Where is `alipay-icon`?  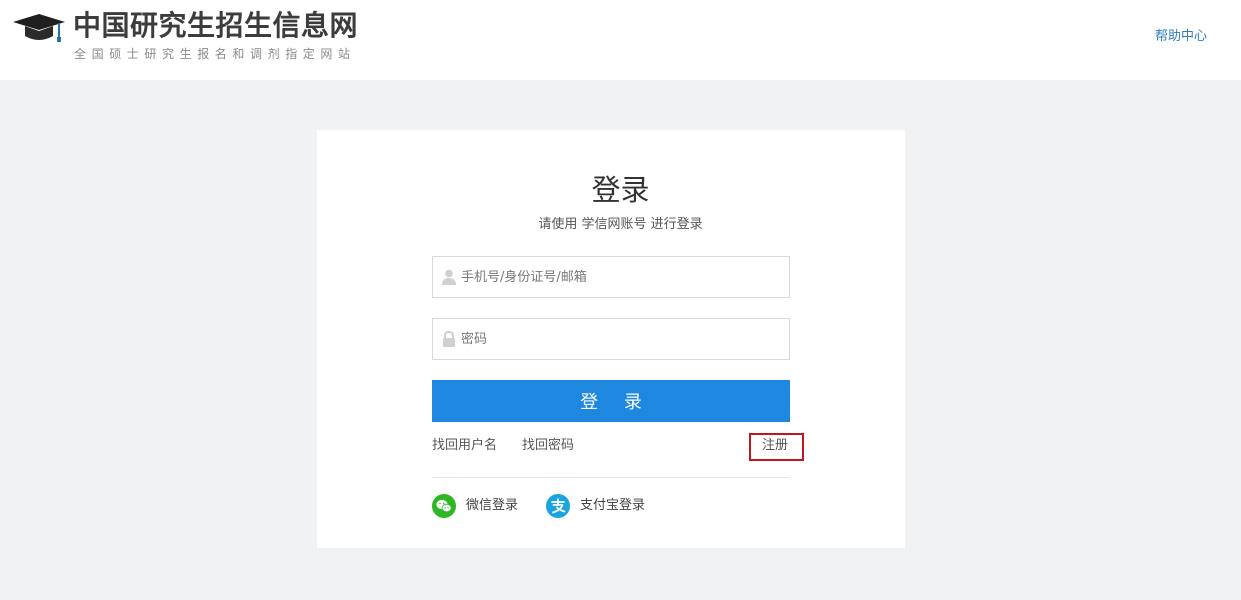 alipay-icon is located at coordinates (558, 506).